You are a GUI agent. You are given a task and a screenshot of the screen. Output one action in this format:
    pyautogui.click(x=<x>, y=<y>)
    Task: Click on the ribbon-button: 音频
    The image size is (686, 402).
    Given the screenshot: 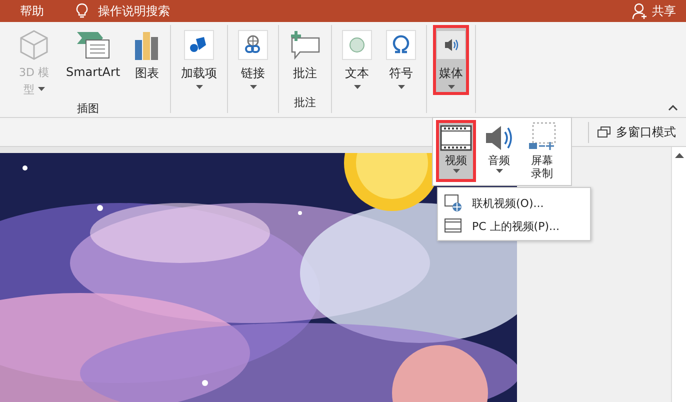 What is the action you would take?
    pyautogui.click(x=499, y=151)
    